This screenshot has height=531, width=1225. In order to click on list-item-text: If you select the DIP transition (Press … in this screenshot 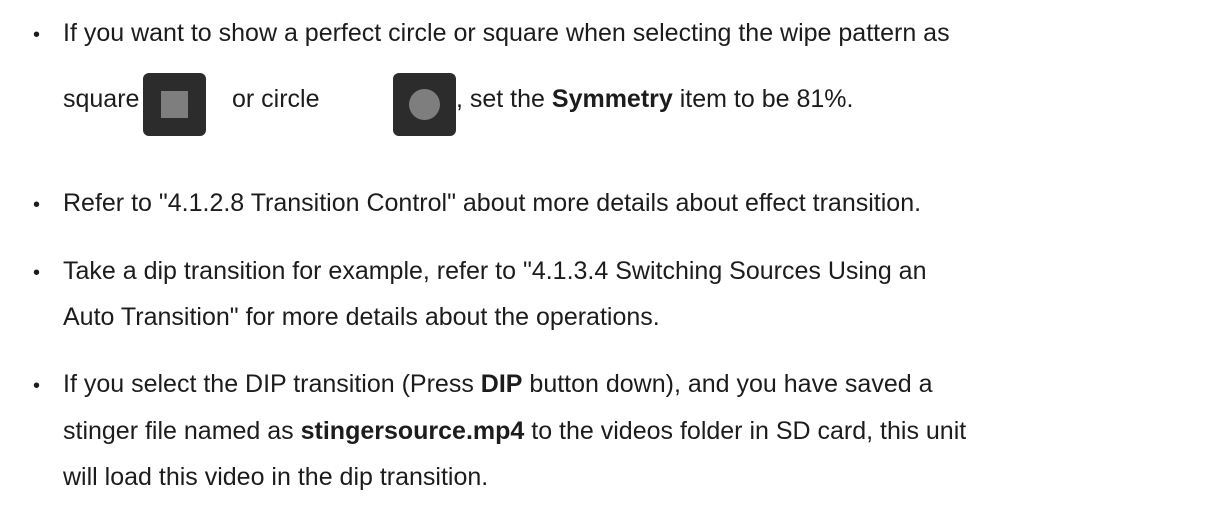, I will do `click(497, 384)`.